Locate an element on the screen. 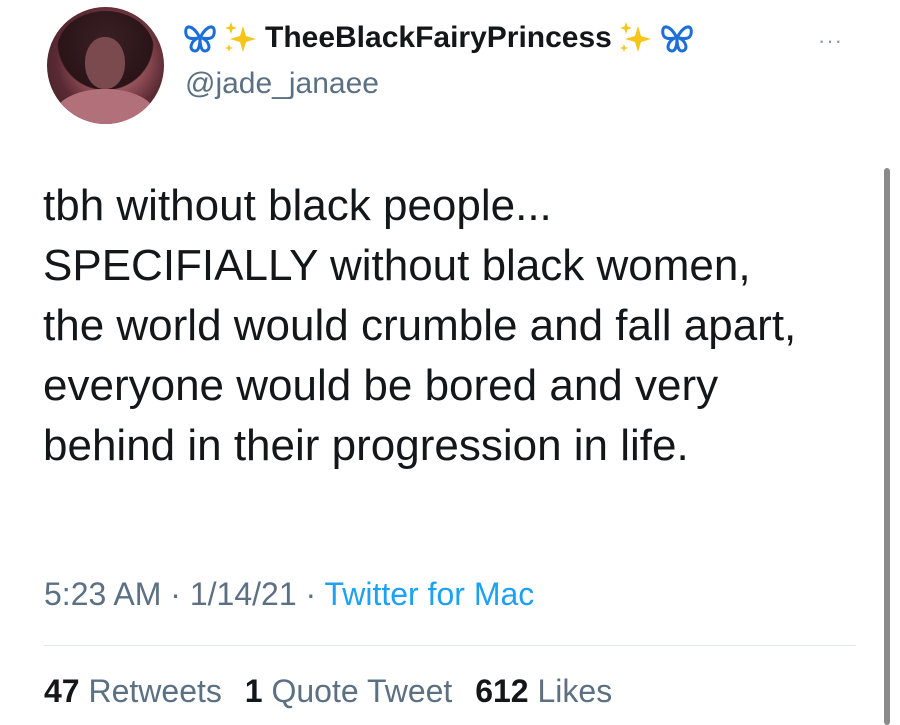 Image resolution: width=900 pixels, height=725 pixels. user-handle: @jade_janaee is located at coordinates (282, 84).